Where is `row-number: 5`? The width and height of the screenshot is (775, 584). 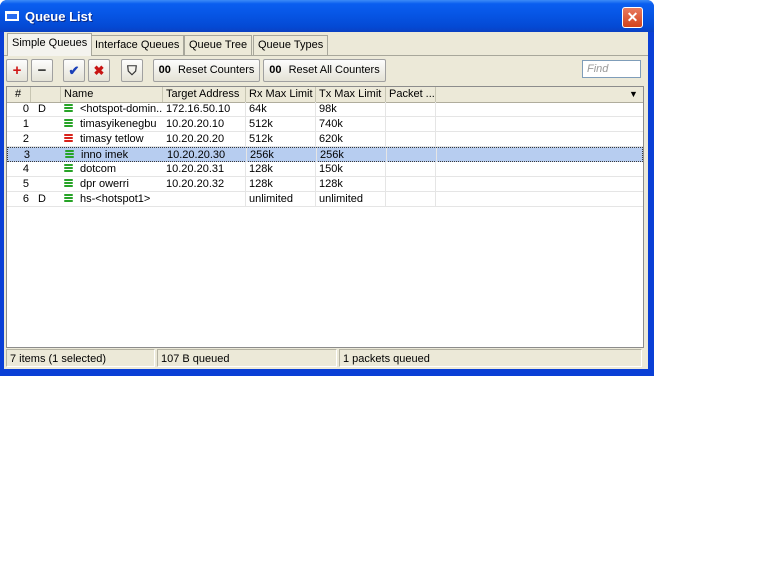
row-number: 5 is located at coordinates (25, 184).